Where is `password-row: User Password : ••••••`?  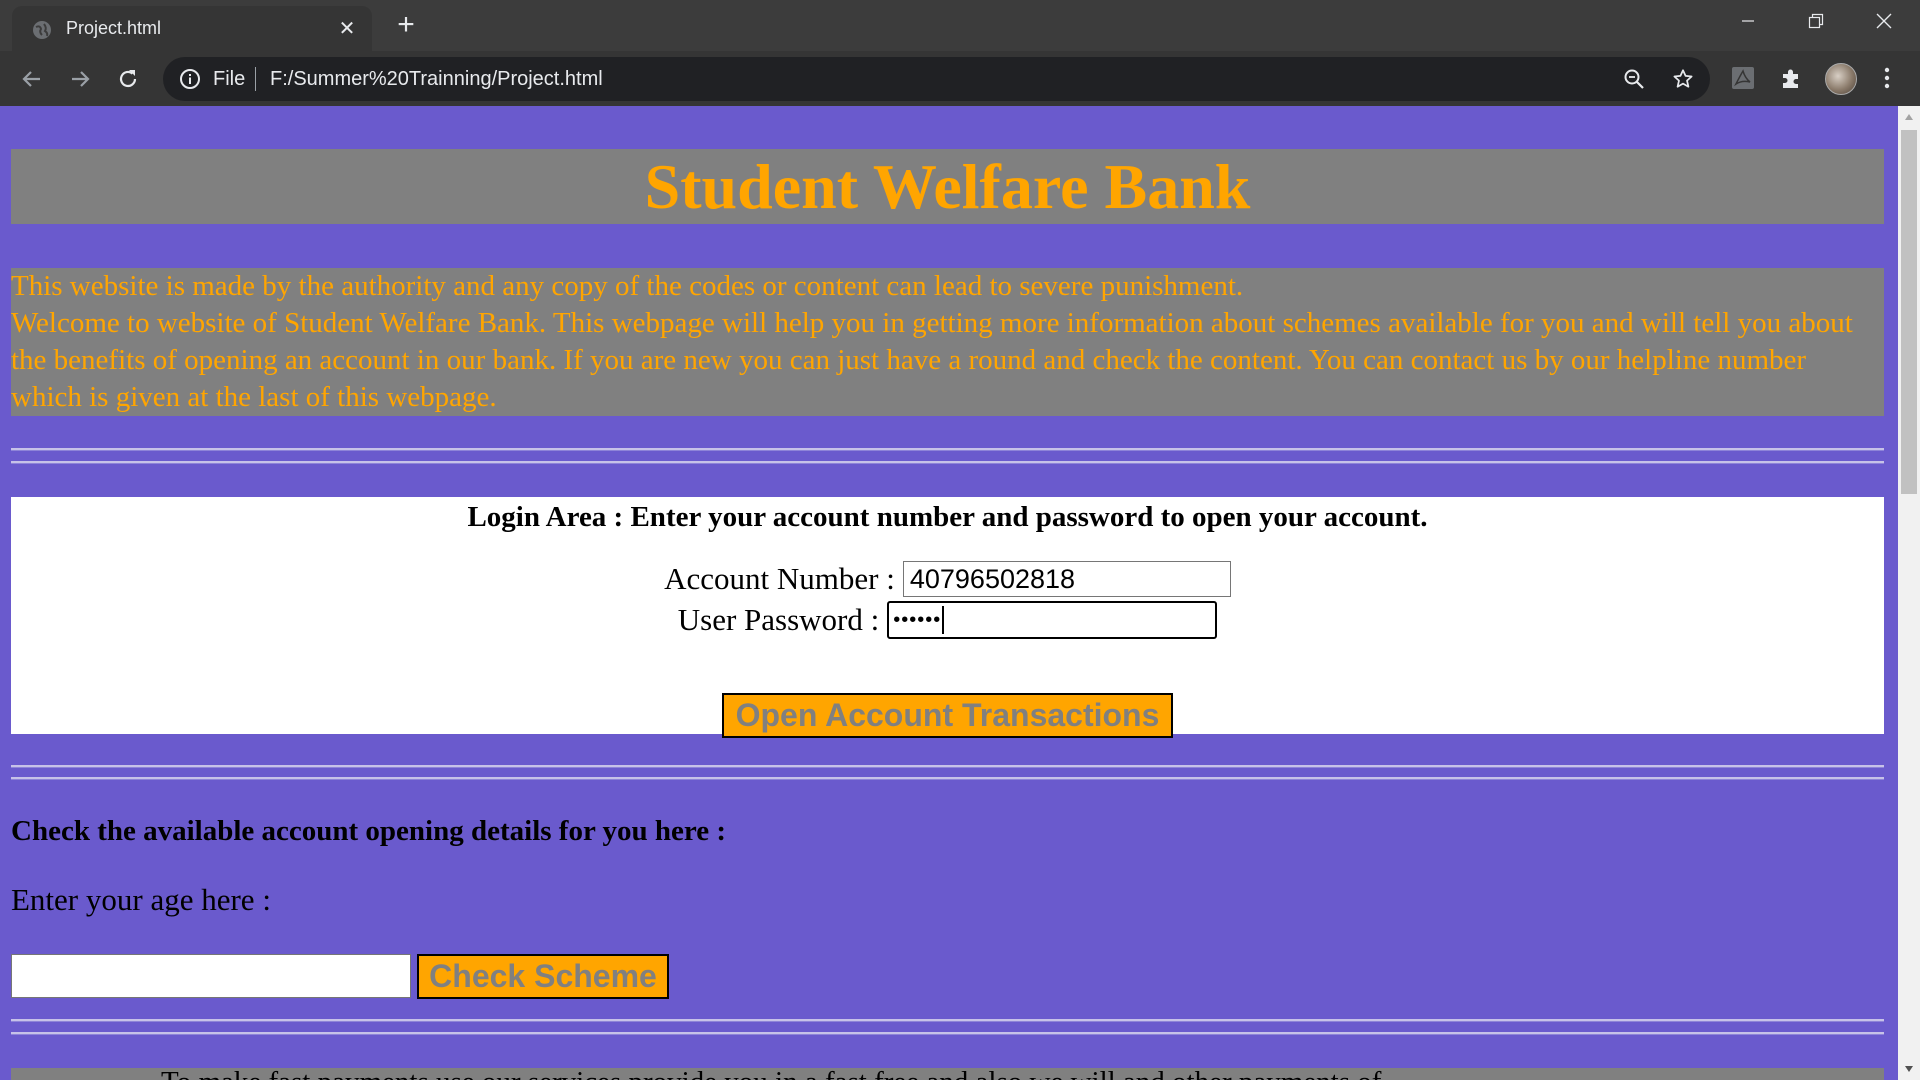
password-row: User Password : •••••• is located at coordinates (947, 620).